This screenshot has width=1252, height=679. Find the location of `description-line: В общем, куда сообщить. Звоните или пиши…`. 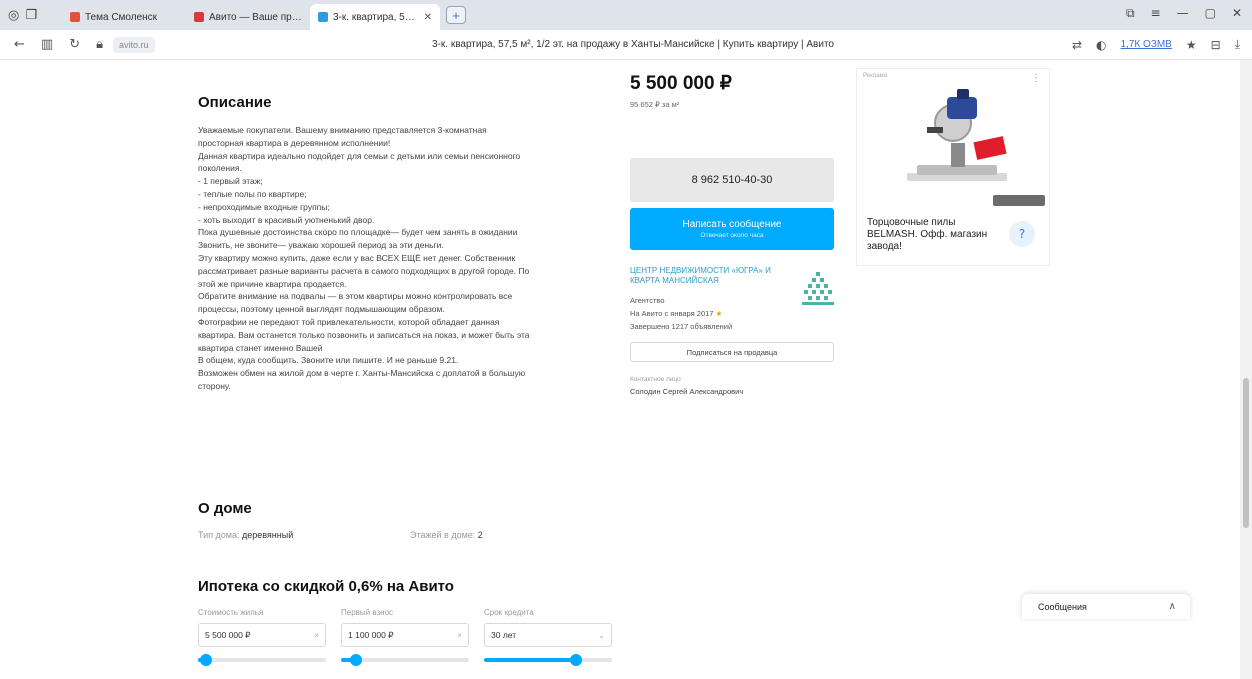

description-line: В общем, куда сообщить. Звоните или пиши… is located at coordinates (328, 360).